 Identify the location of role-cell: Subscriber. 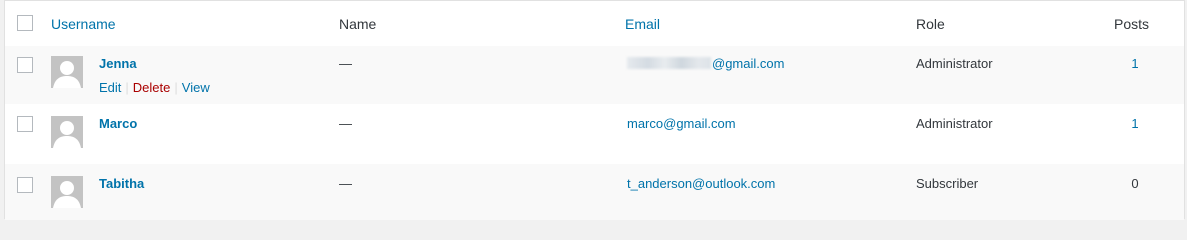
(947, 183).